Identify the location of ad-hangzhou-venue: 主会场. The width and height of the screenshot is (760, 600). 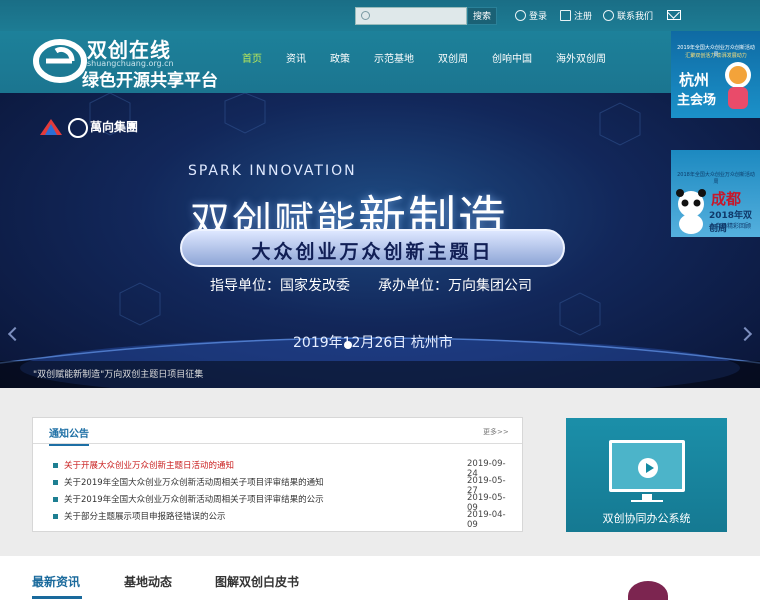
(697, 100).